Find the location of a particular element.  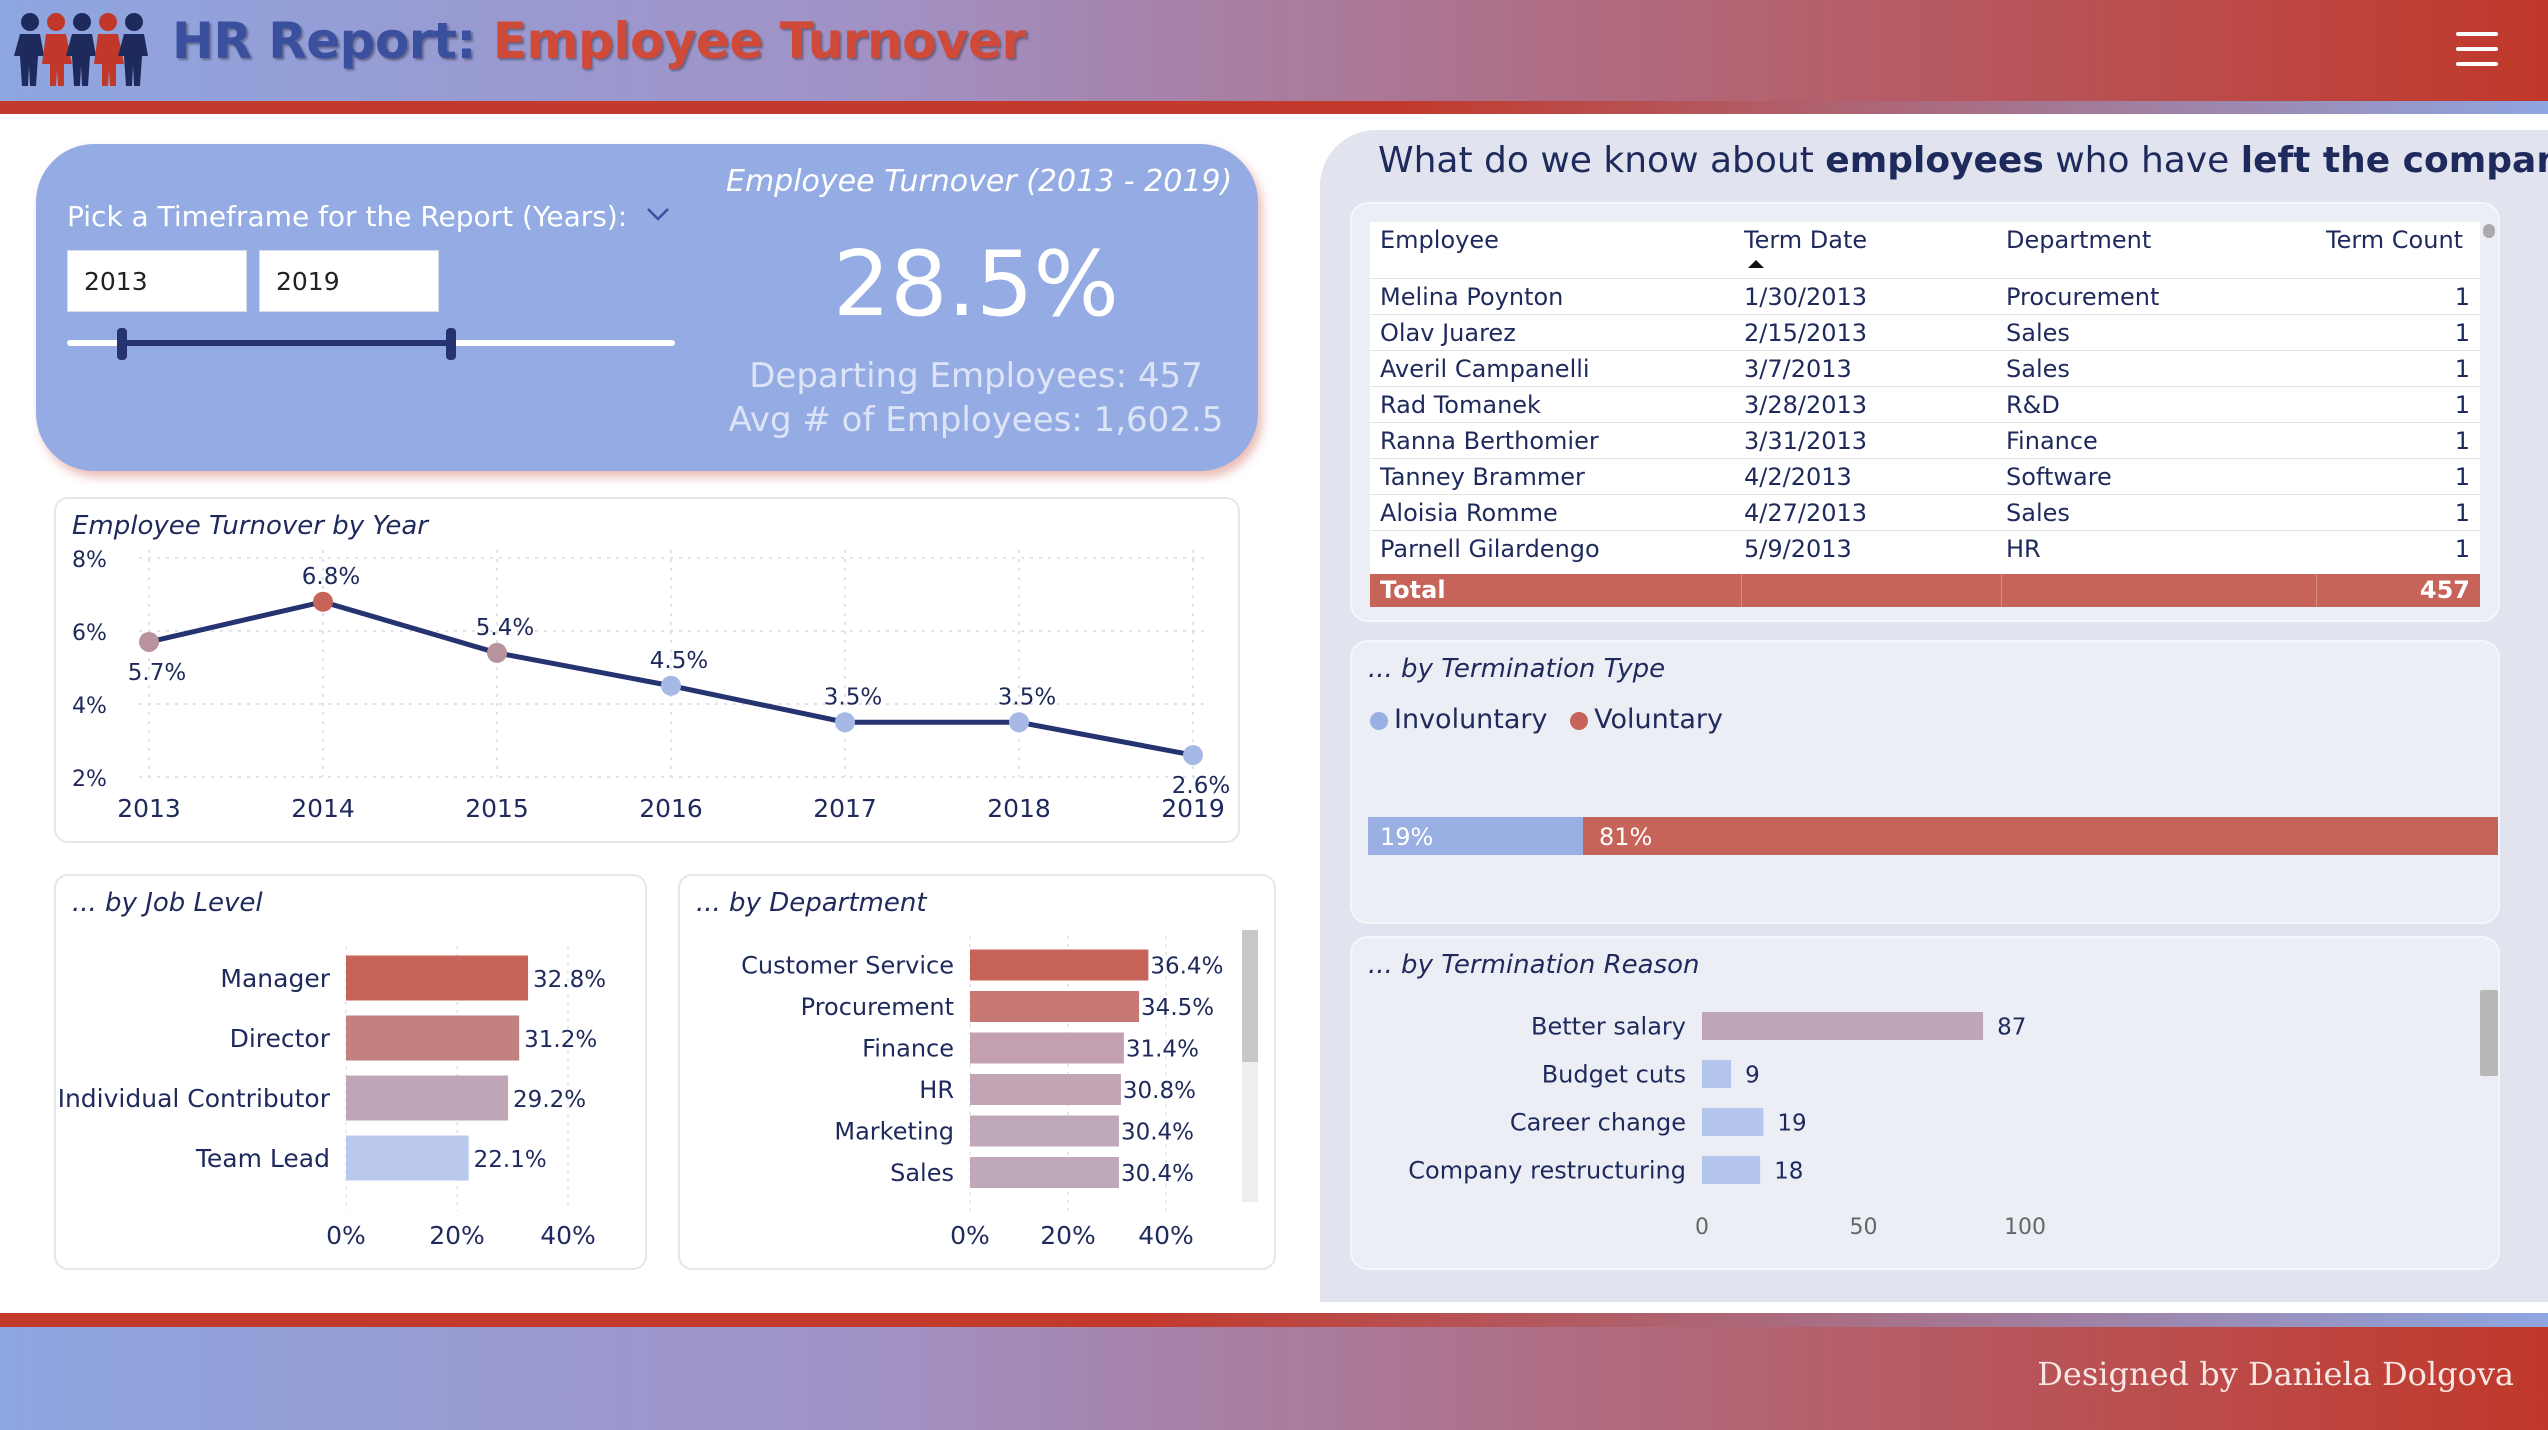

total-value: 457 is located at coordinates (2444, 590).